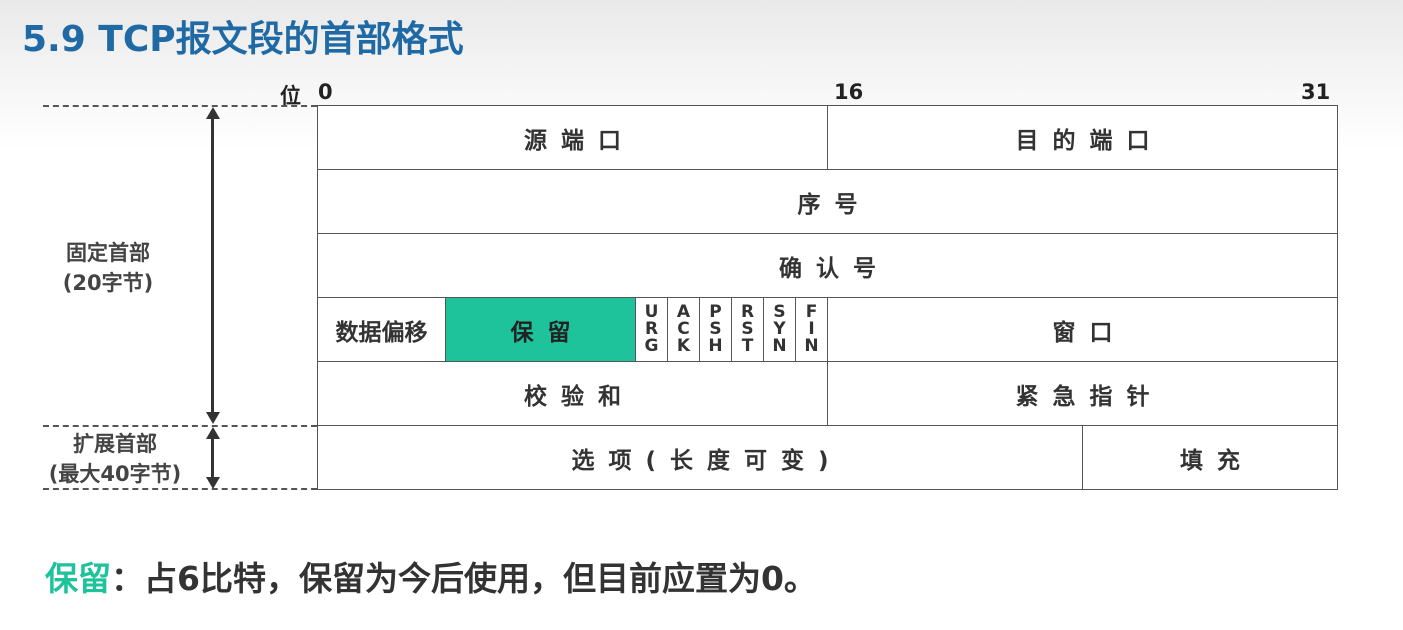  I want to click on fixed-header-label-line1: 固定首部, so click(108, 253).